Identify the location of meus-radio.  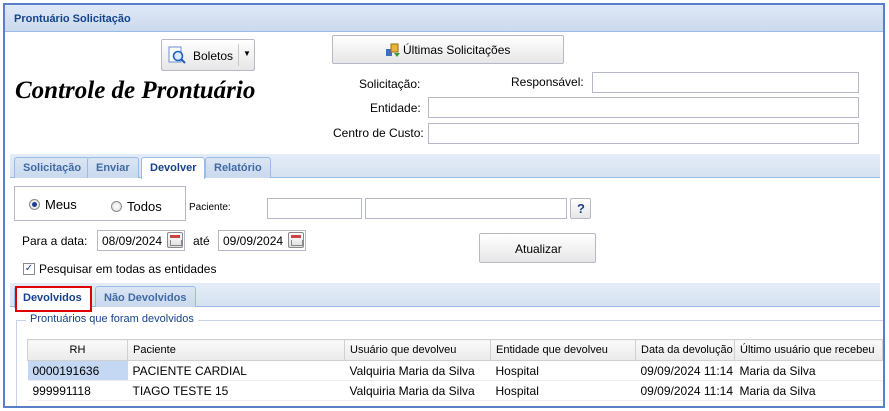
(34, 204).